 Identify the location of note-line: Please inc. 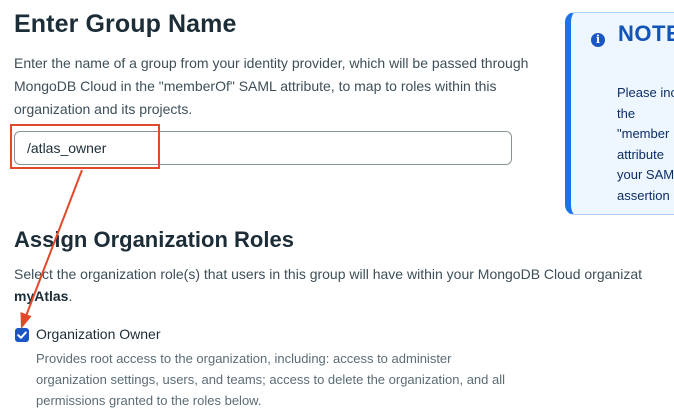
(645, 92).